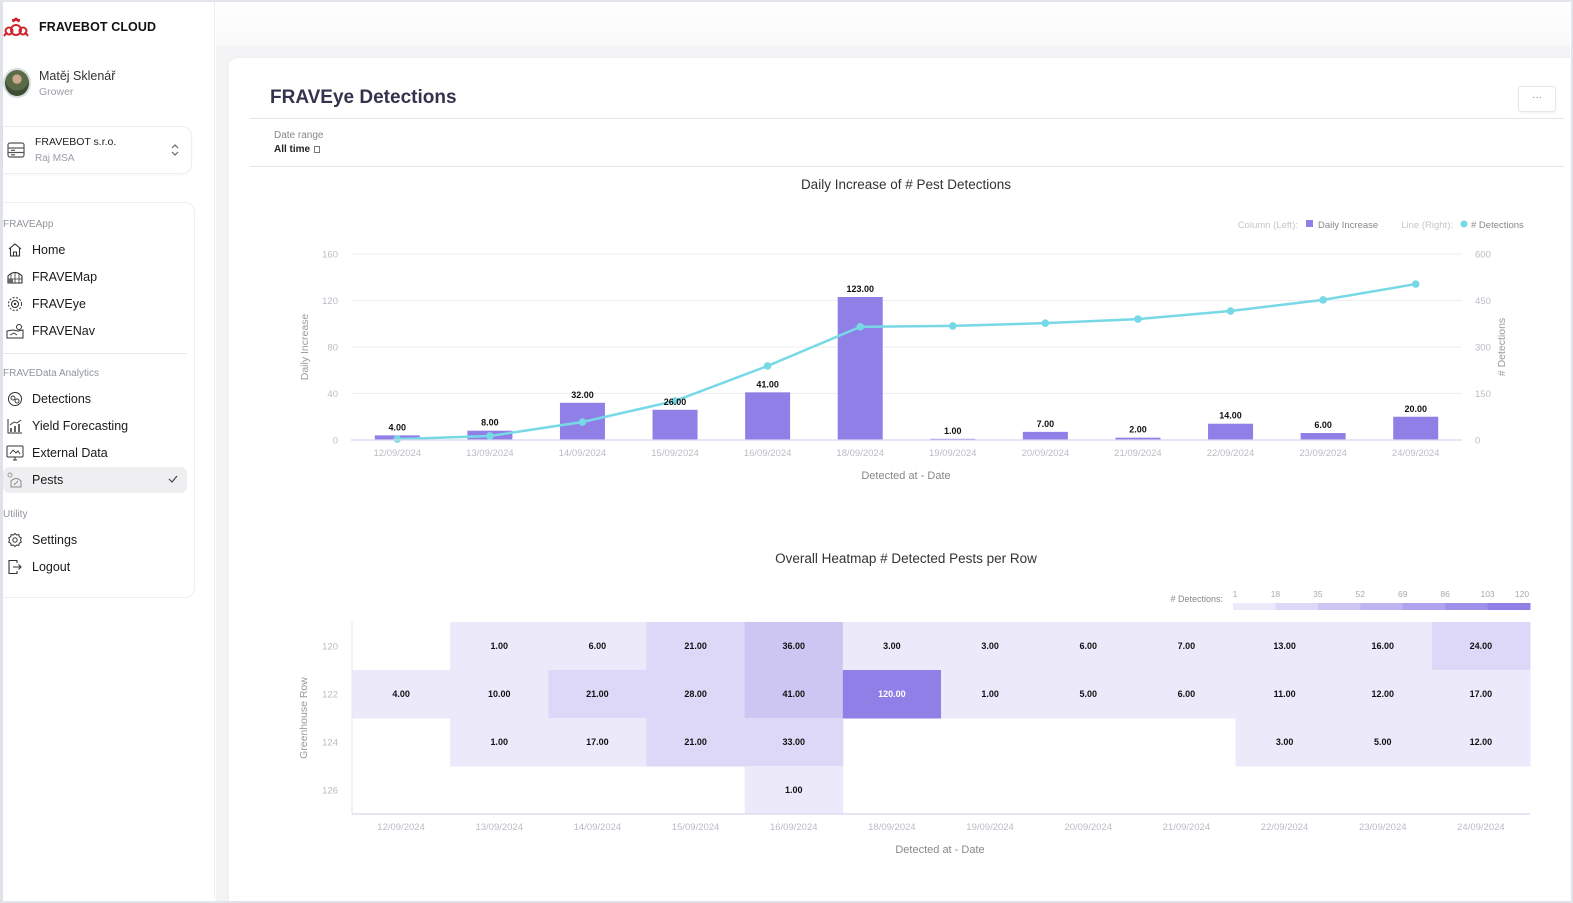 The image size is (1573, 903). Describe the element at coordinates (1445, 594) in the screenshot. I see `heatmap-legend-stop: 86` at that location.